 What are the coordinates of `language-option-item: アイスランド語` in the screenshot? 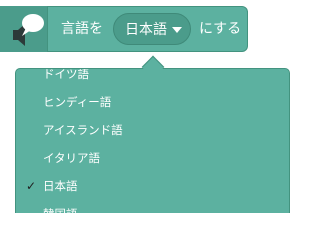 It's located at (152, 130).